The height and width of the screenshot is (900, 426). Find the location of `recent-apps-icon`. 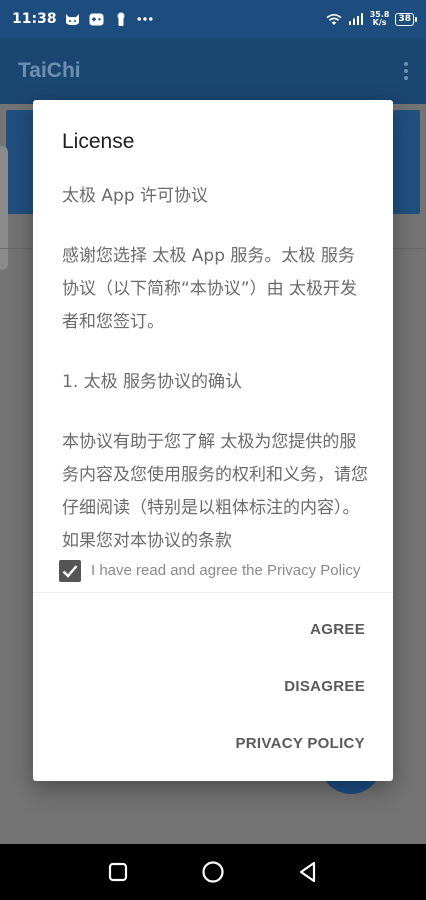

recent-apps-icon is located at coordinates (118, 872).